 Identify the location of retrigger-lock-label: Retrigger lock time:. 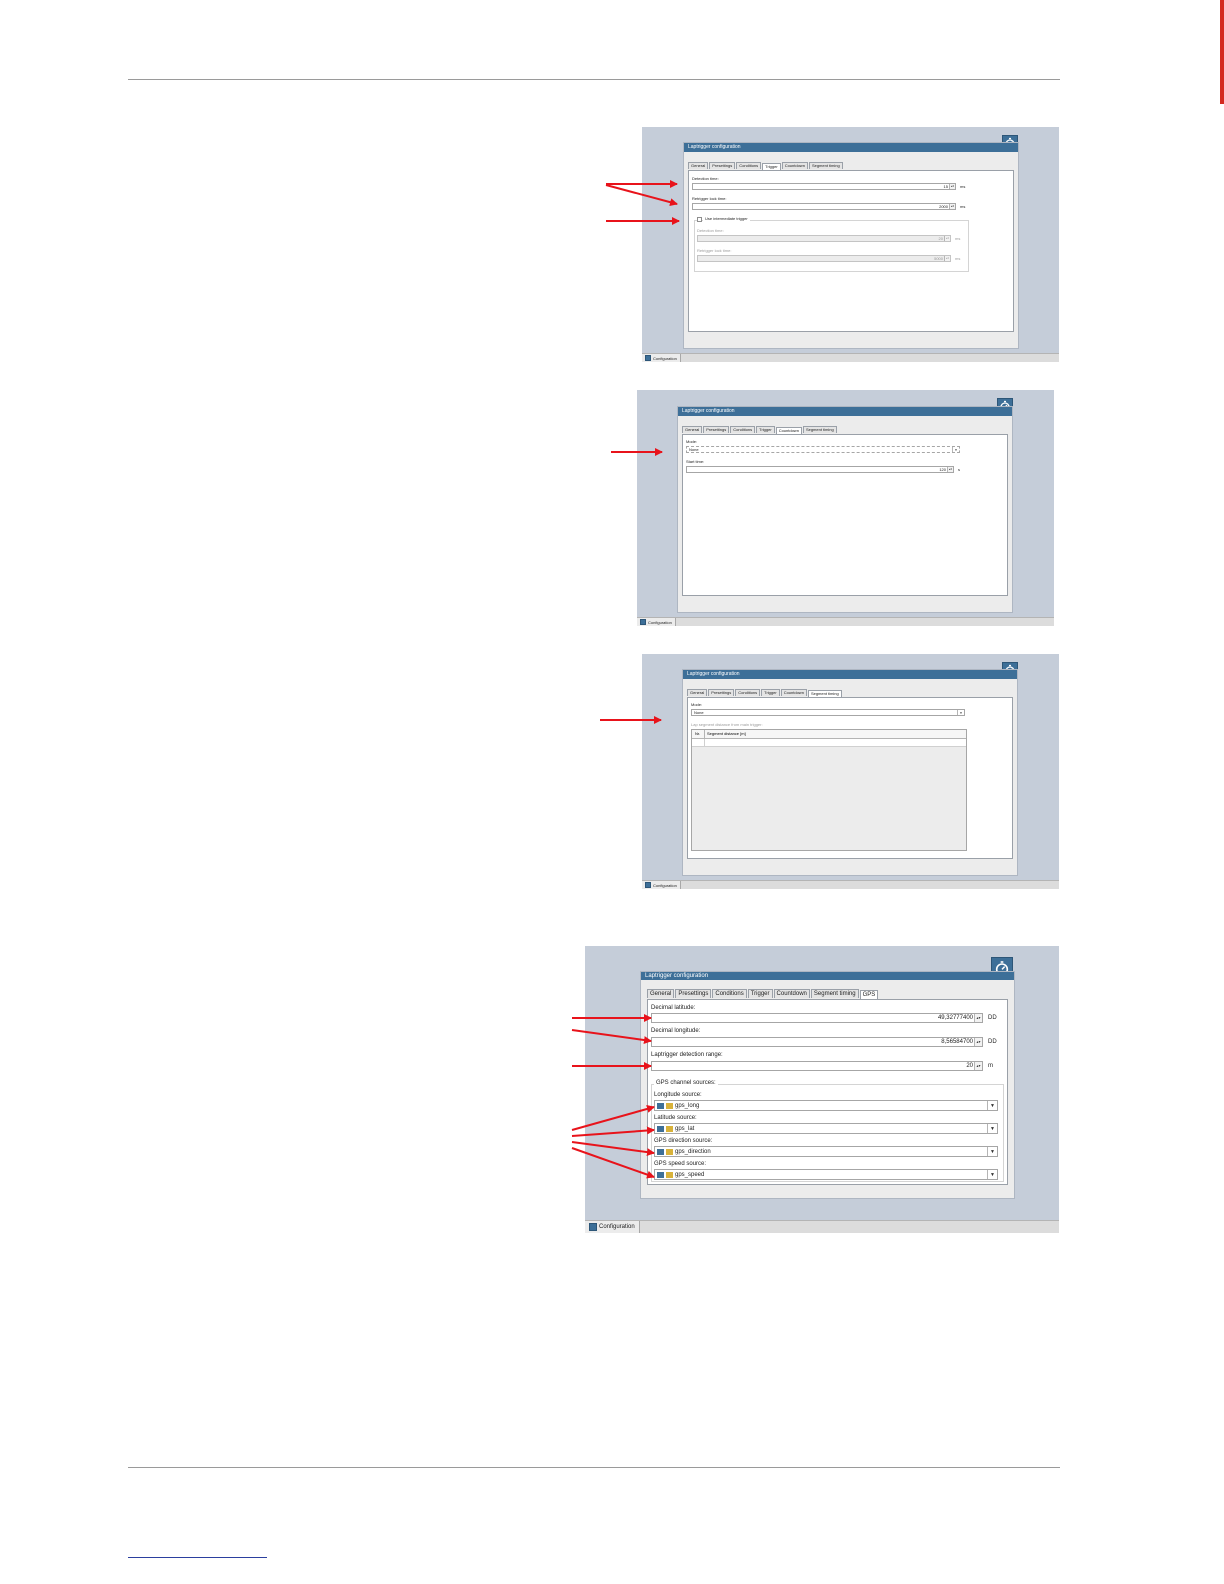
(709, 198).